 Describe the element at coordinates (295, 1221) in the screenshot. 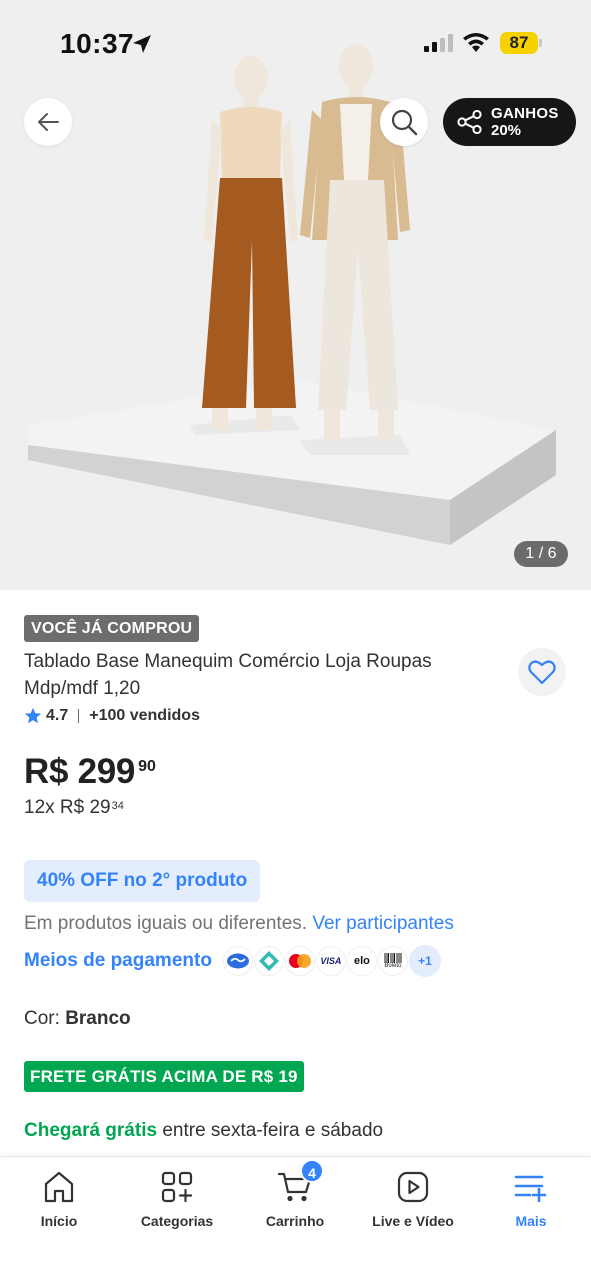

I see `nav-label-carrinho: Carrinho` at that location.